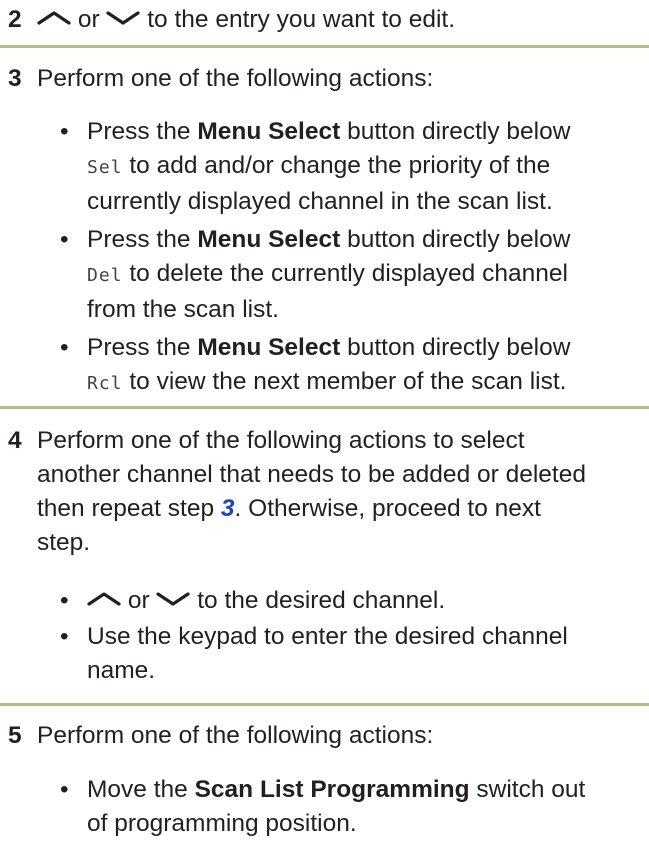 Image resolution: width=649 pixels, height=841 pixels. Describe the element at coordinates (105, 383) in the screenshot. I see `display-key: Rcl` at that location.